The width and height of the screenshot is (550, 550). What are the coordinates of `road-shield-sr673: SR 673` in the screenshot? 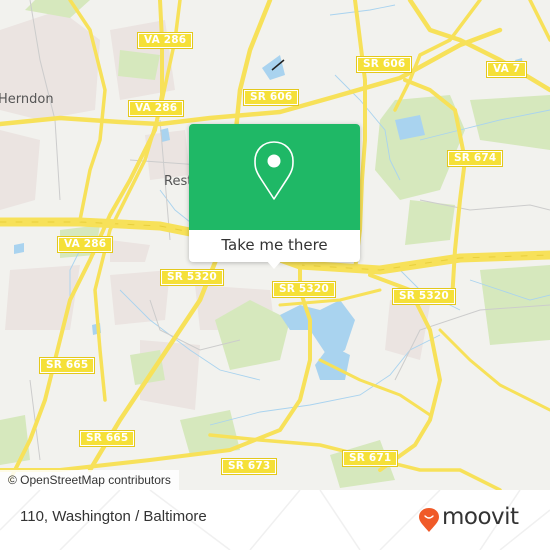 It's located at (249, 466).